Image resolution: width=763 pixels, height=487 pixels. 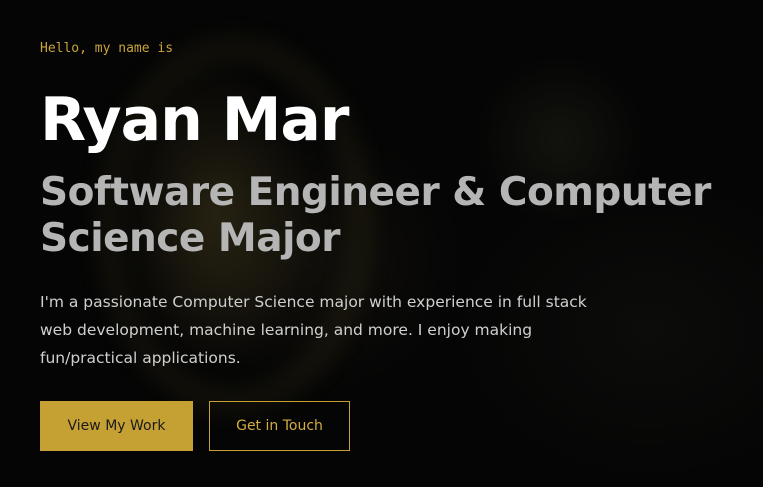 What do you see at coordinates (194, 120) in the screenshot?
I see `hero-name: Ryan Mar` at bounding box center [194, 120].